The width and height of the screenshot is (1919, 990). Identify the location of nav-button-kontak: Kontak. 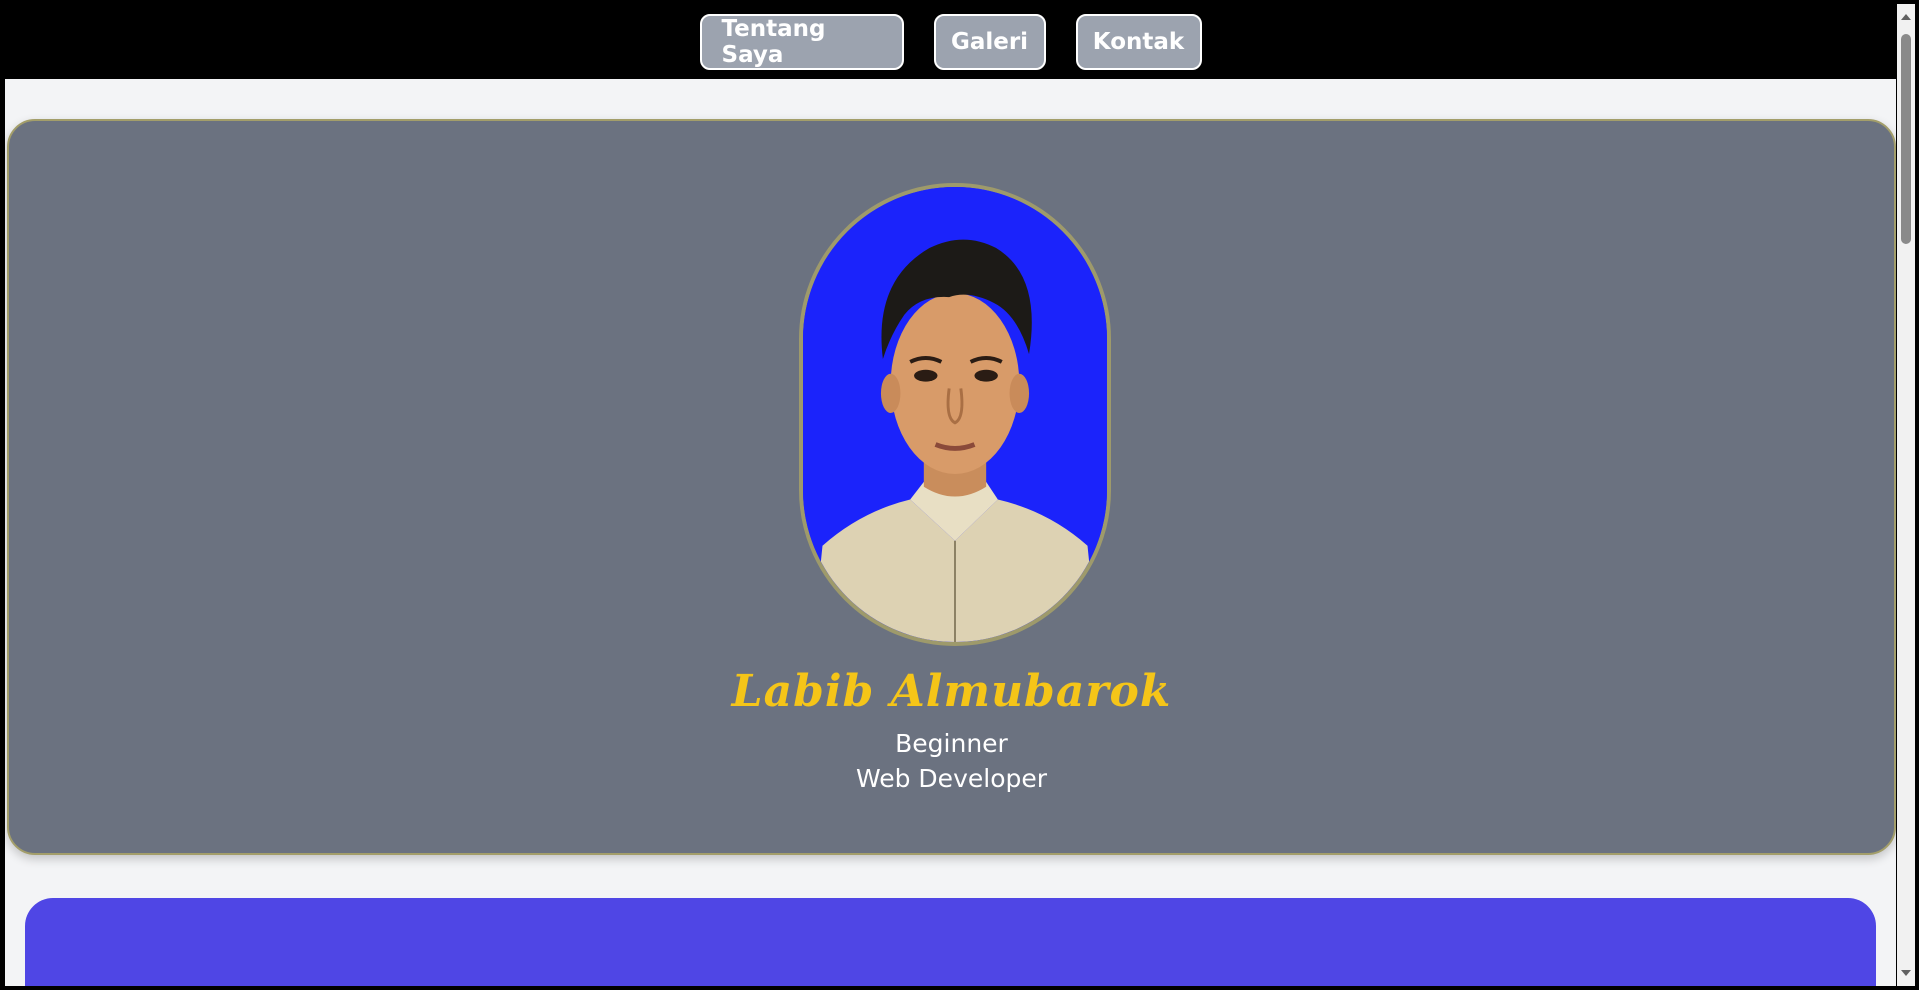
(1138, 41).